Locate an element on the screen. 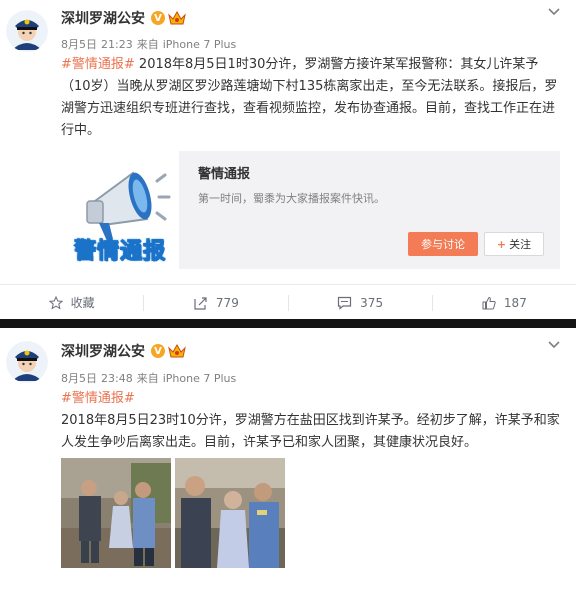 Image resolution: width=576 pixels, height=594 pixels. card-image-label: 警情通报 is located at coordinates (119, 252).